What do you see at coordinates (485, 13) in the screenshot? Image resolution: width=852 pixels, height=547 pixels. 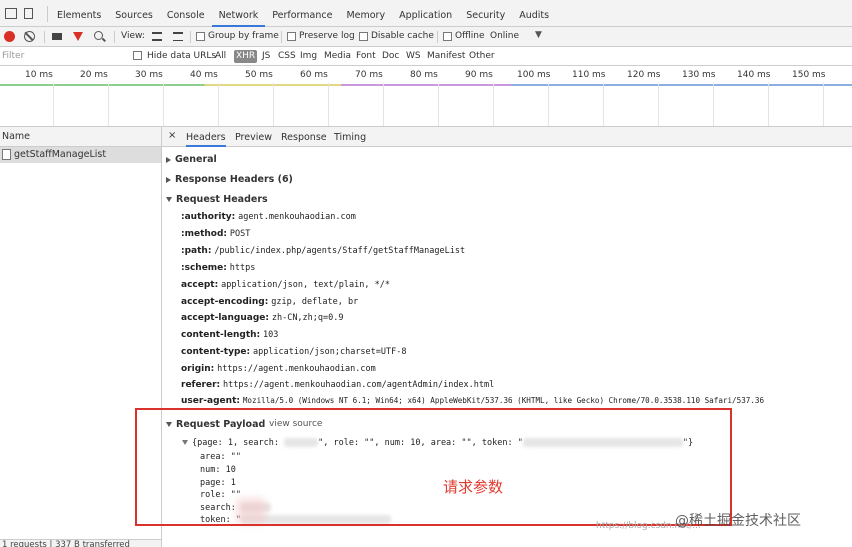 I see `tab-security: Security` at bounding box center [485, 13].